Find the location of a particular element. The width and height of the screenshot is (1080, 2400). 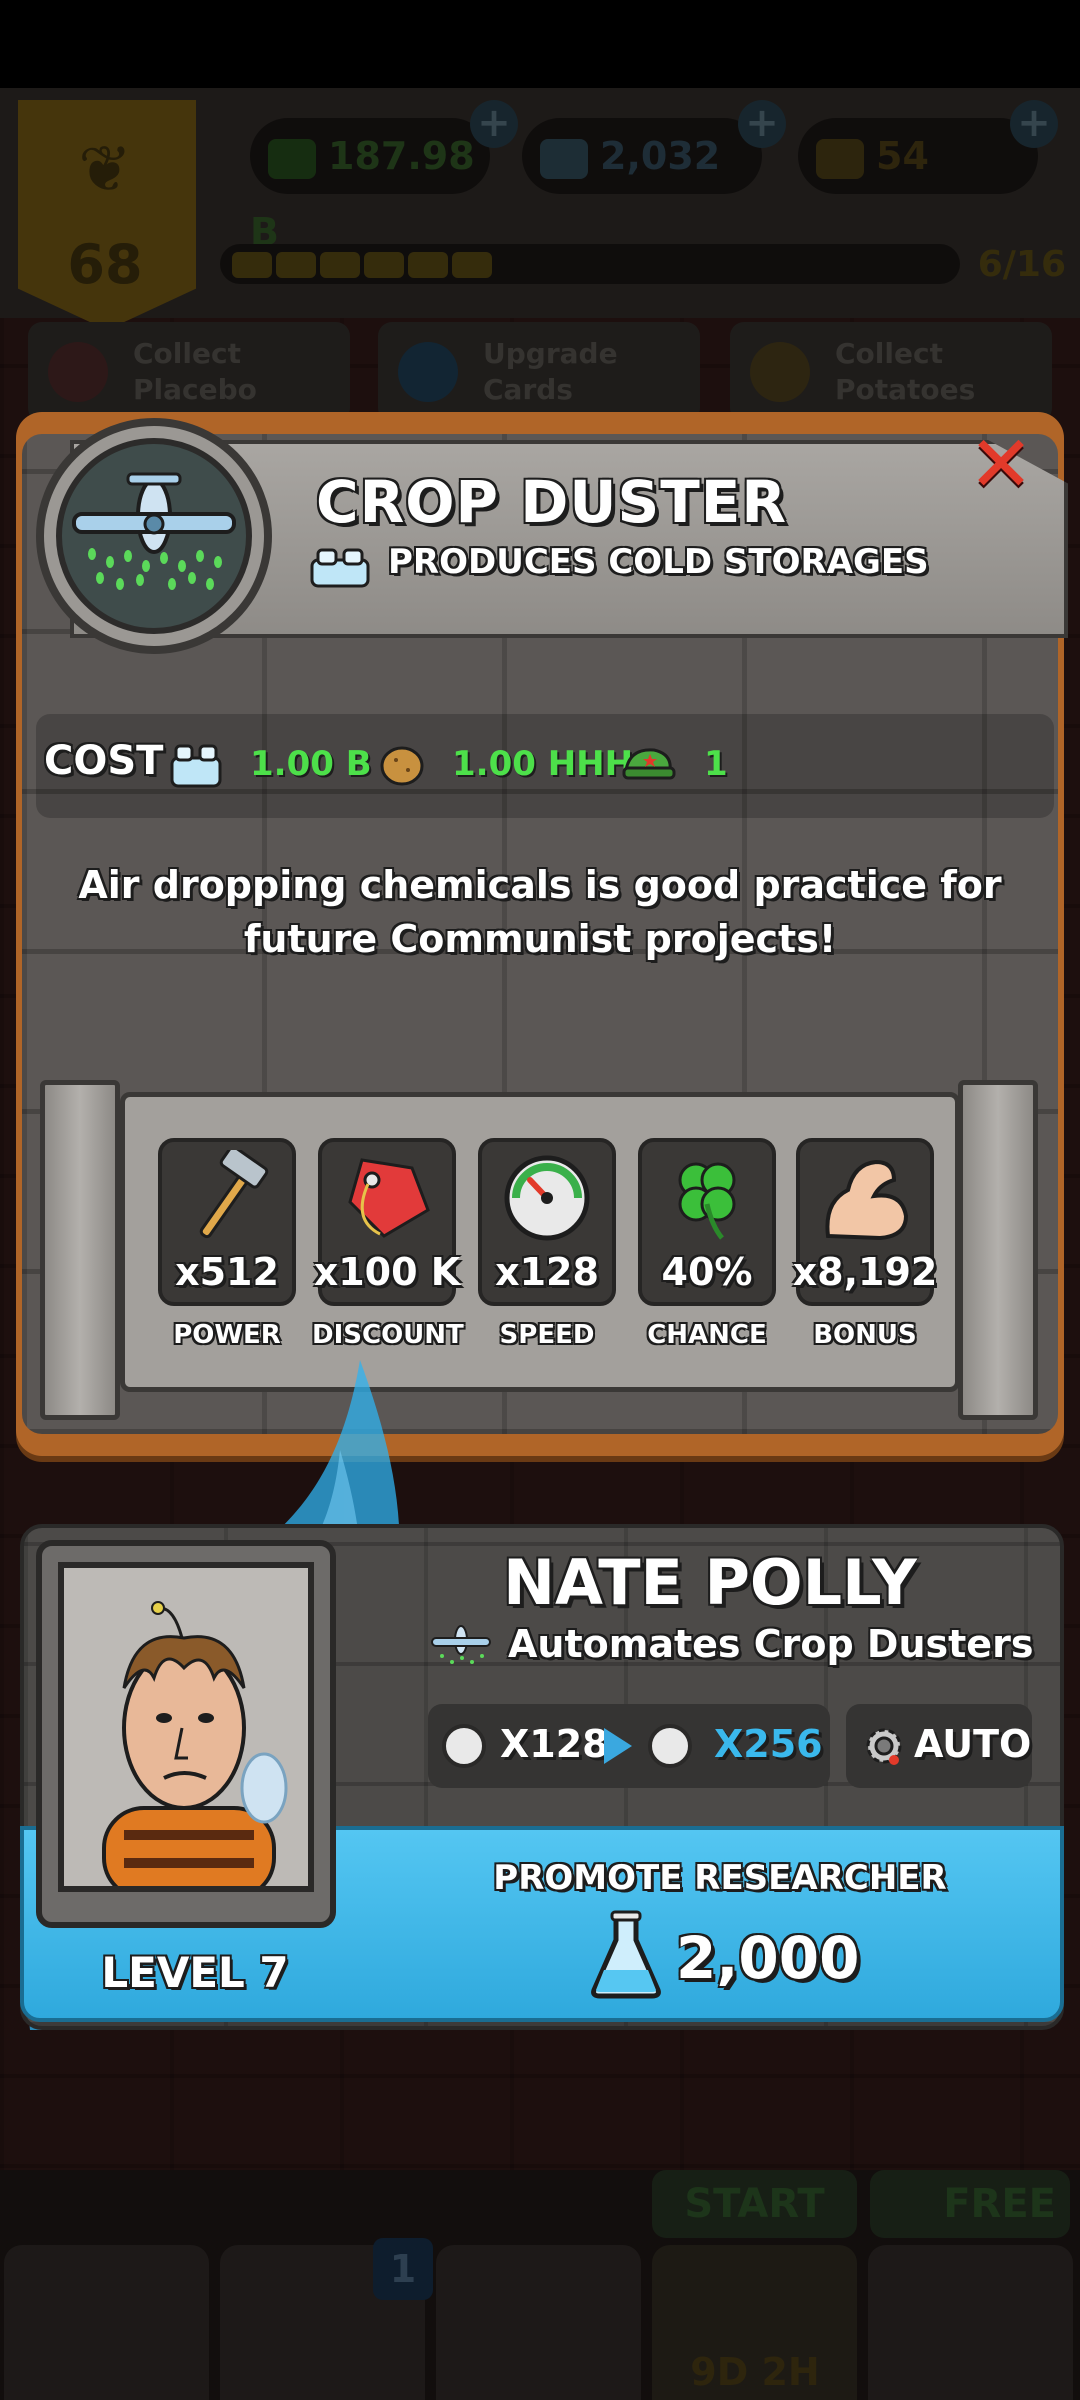

promote-cost: 2,000 is located at coordinates (768, 1958).